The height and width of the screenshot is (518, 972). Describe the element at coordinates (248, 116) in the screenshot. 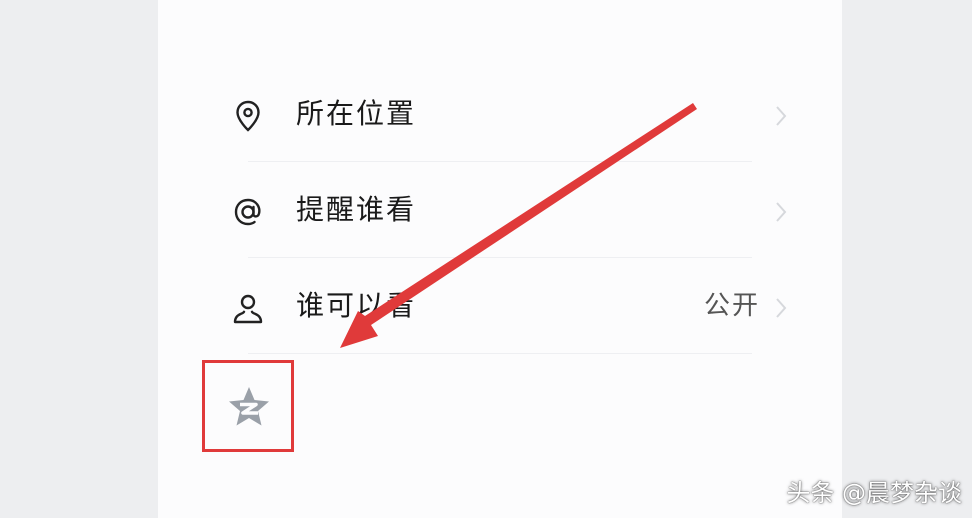

I see `location-pin-icon` at that location.